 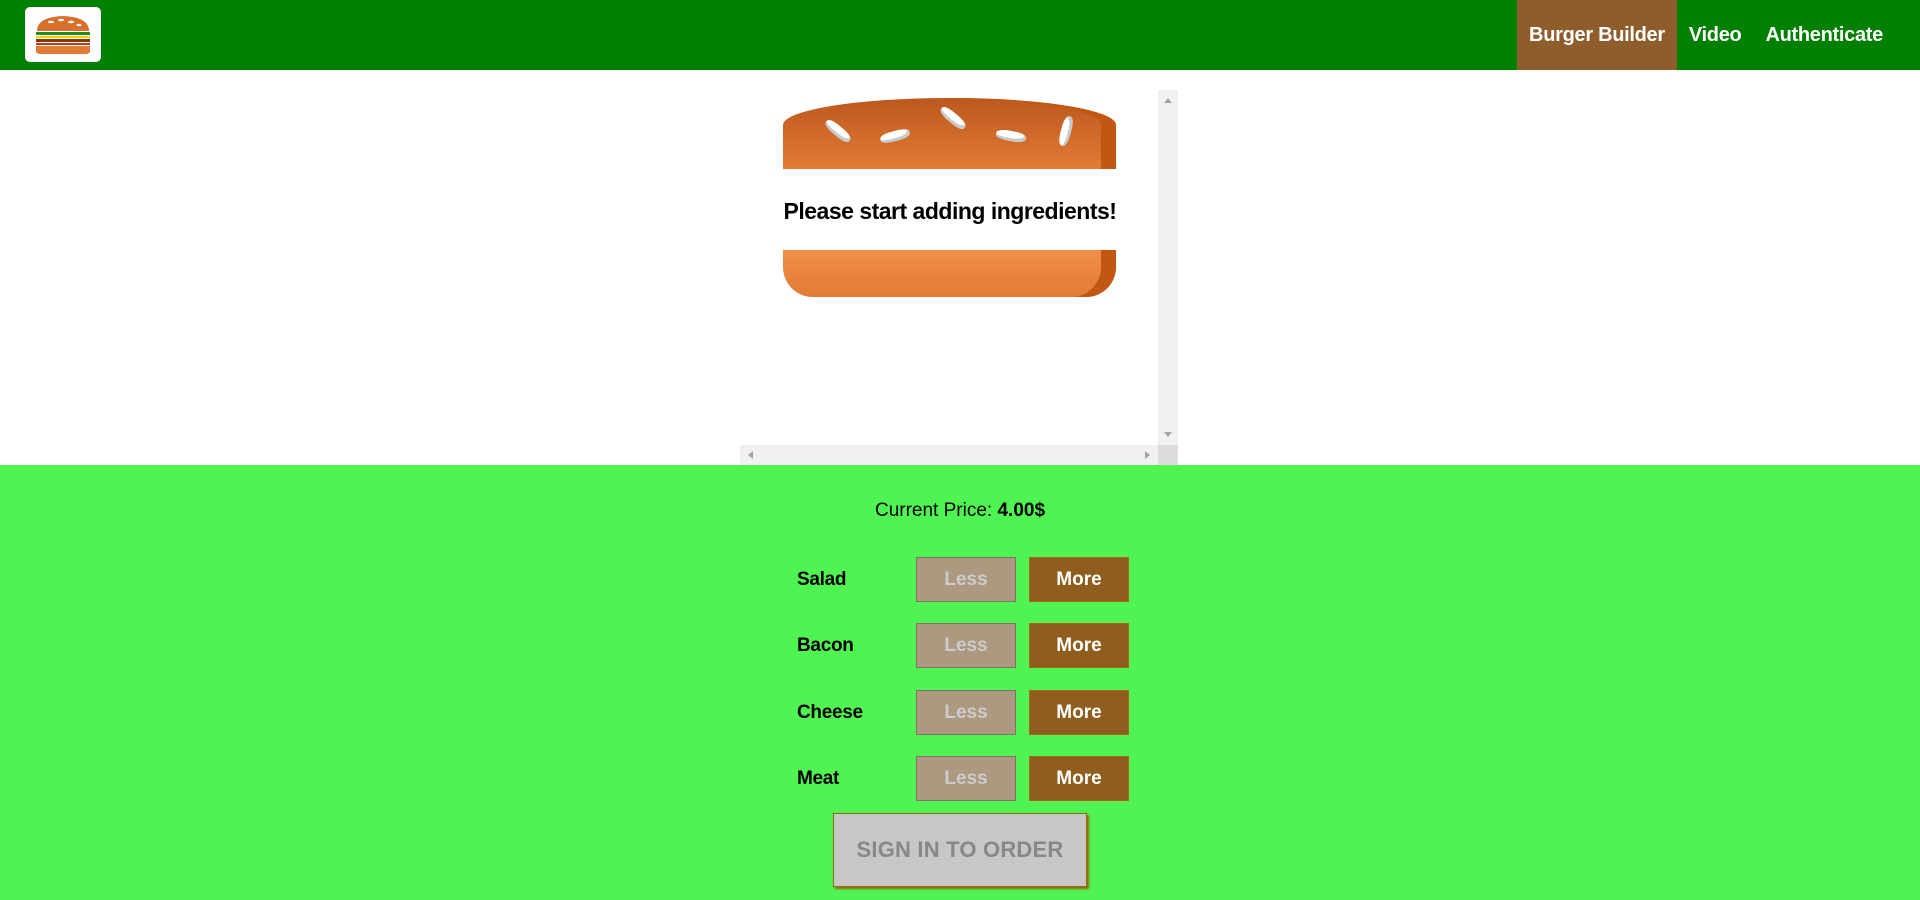 I want to click on build-control-meat: Meat Less More, so click(x=967, y=778).